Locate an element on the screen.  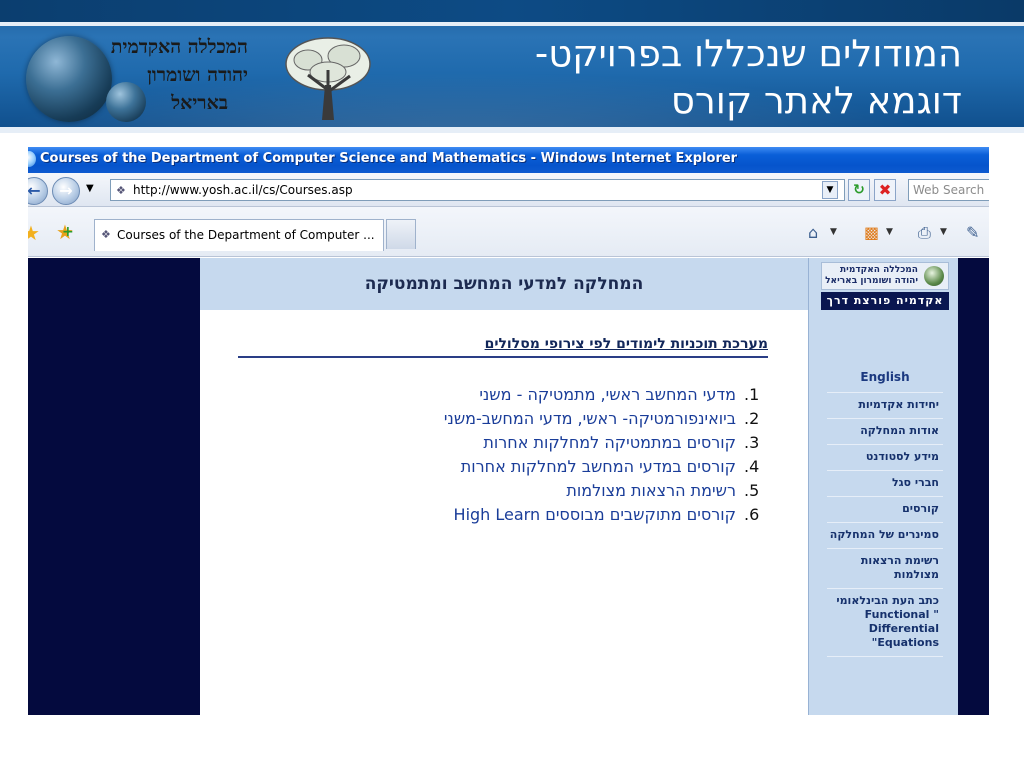
sidebar-item-seminars: סמינרים של המחלקה is located at coordinates (885, 536).